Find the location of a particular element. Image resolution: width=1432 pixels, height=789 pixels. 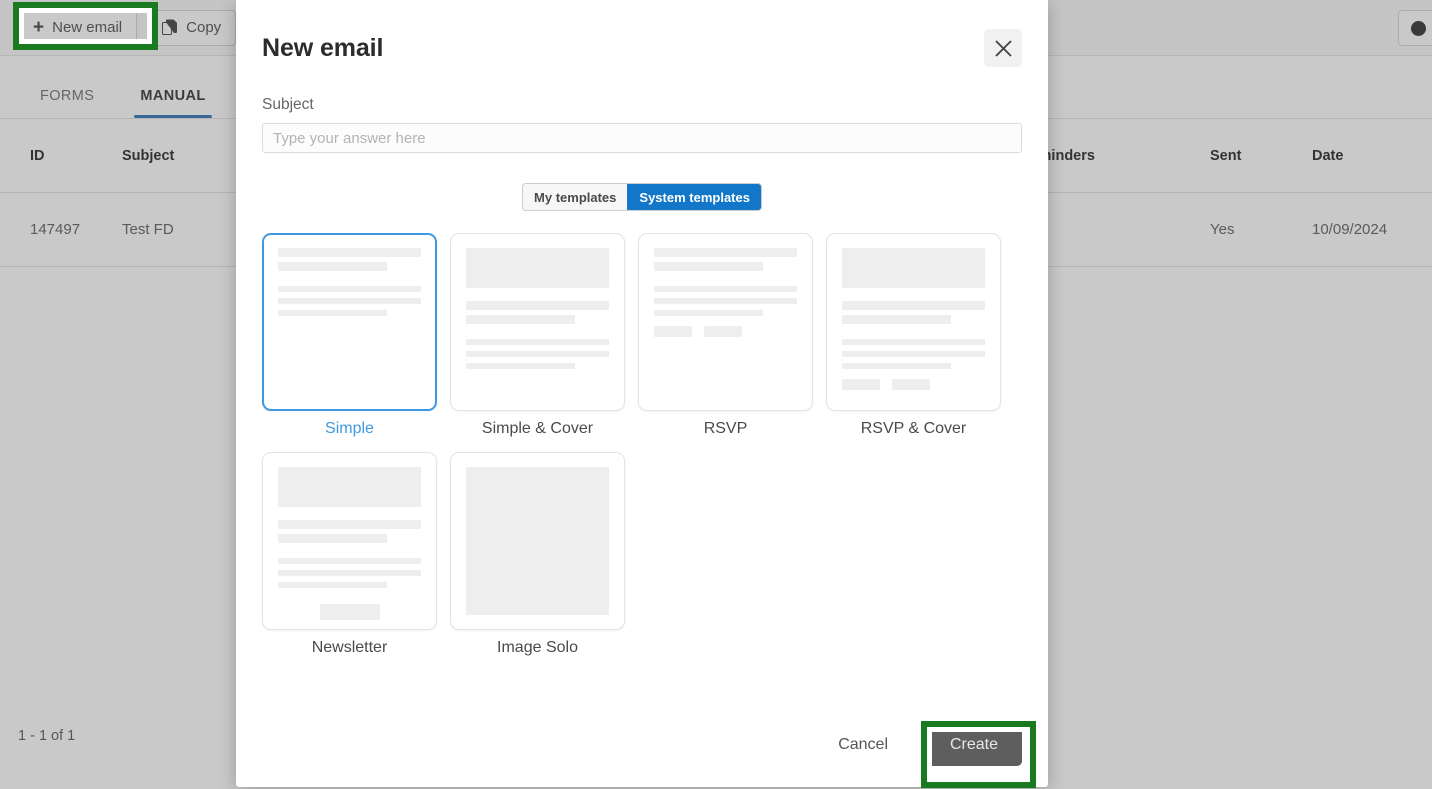

create-button: Create is located at coordinates (974, 745).